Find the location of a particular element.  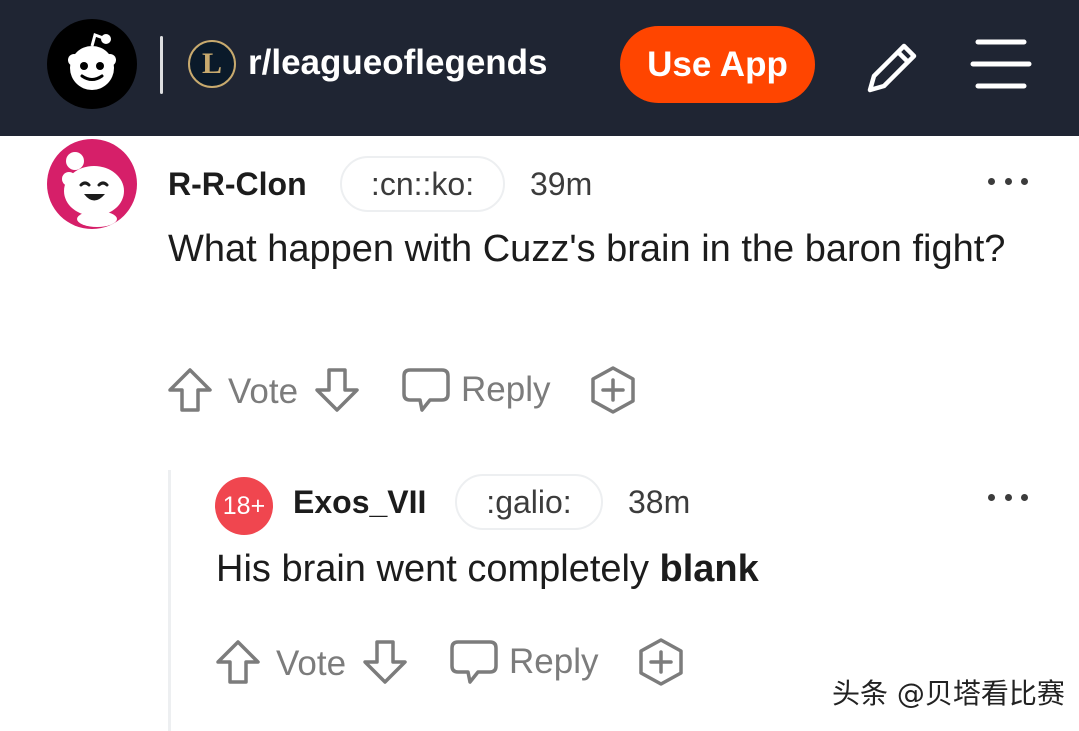

pencil-icon is located at coordinates (893, 67).